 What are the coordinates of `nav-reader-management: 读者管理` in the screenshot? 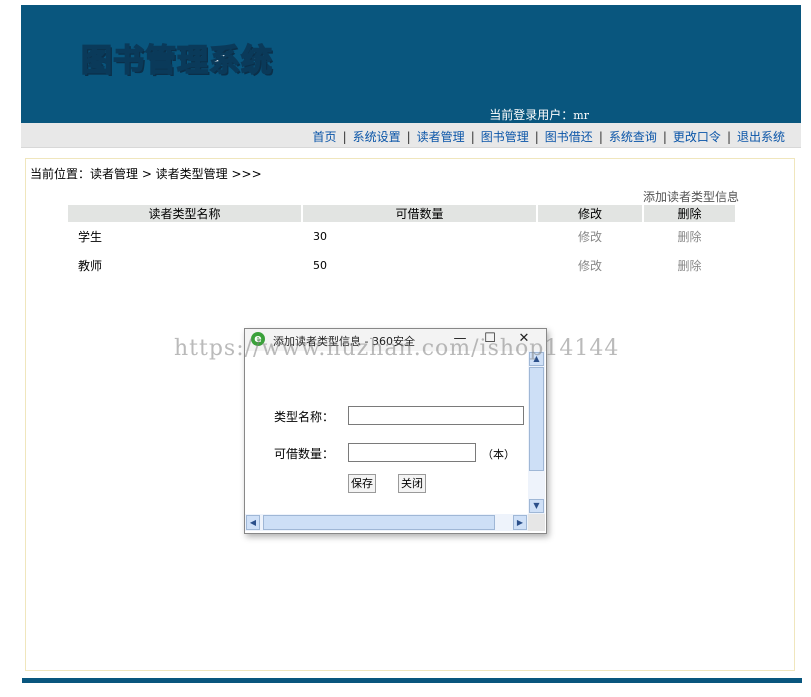 It's located at (441, 137).